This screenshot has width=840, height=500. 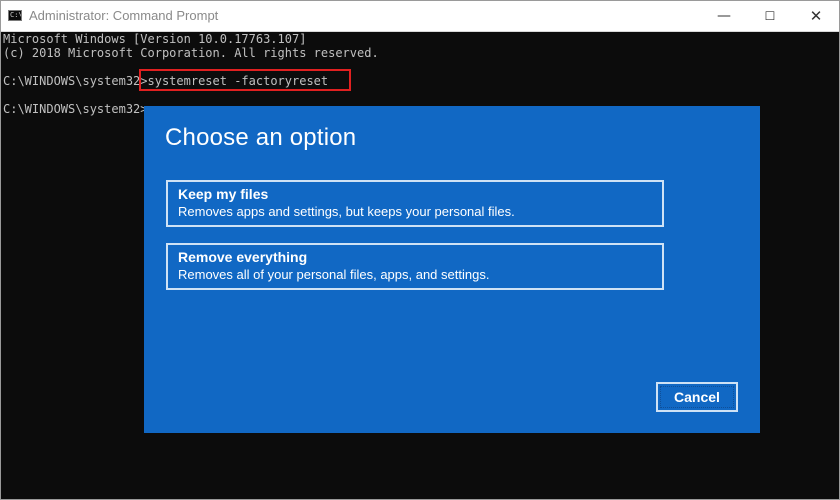 I want to click on minimize-icon: —, so click(x=724, y=16).